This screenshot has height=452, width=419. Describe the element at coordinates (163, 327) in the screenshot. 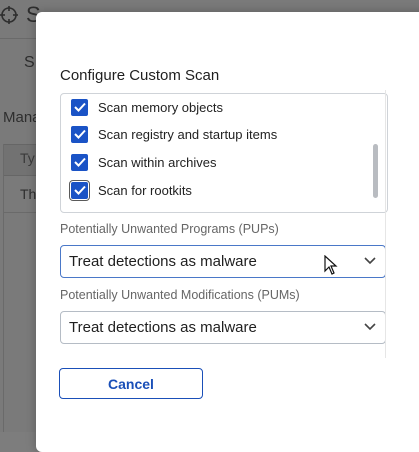

I see `pums-select-value: Treat detections as malware` at that location.